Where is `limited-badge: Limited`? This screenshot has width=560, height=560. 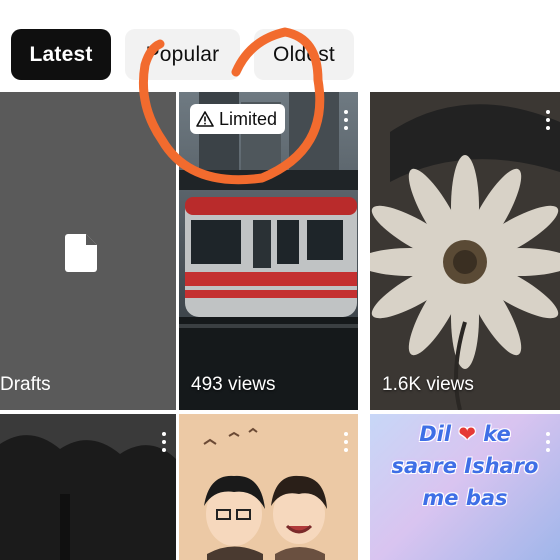 limited-badge: Limited is located at coordinates (238, 119).